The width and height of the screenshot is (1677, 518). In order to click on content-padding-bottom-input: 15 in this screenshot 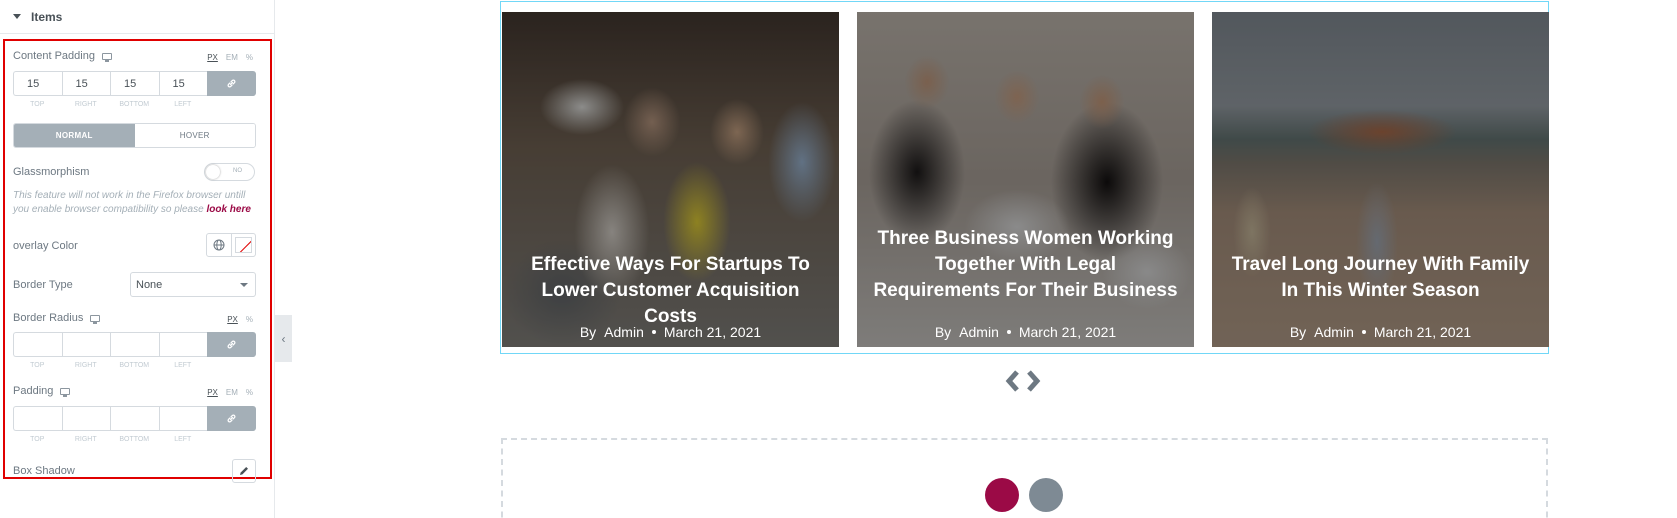, I will do `click(134, 83)`.